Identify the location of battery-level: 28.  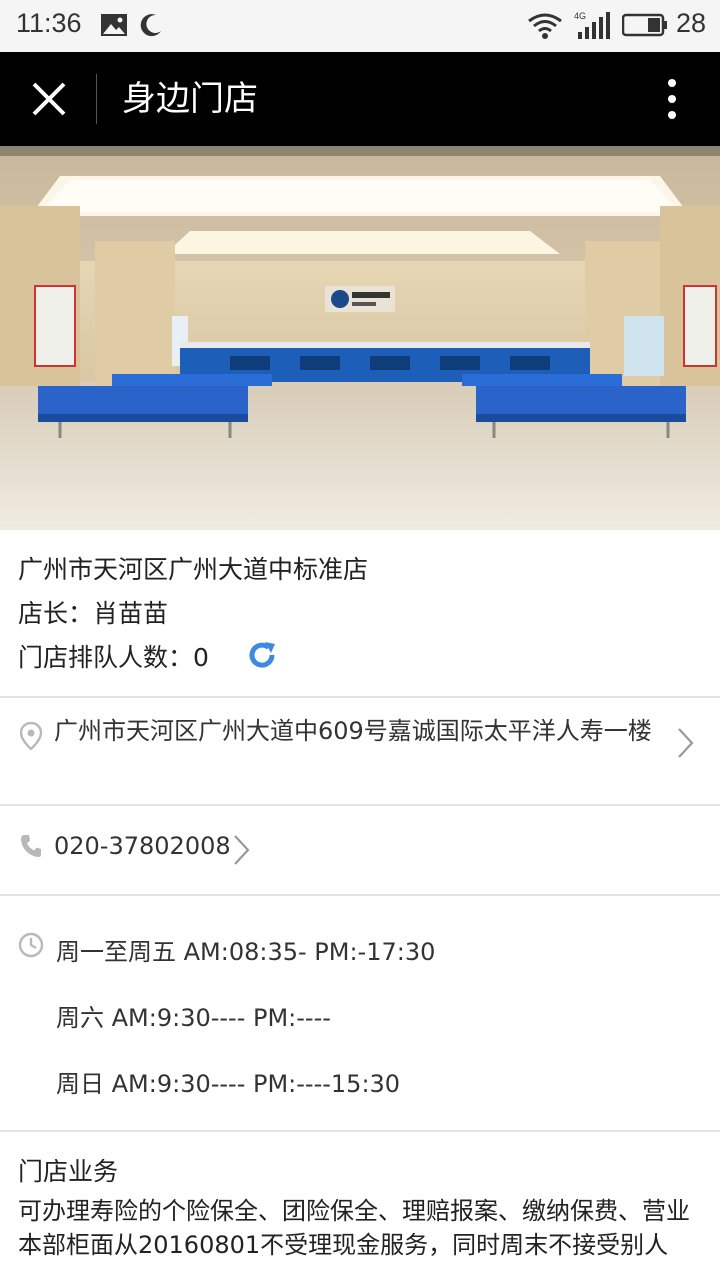
(691, 23).